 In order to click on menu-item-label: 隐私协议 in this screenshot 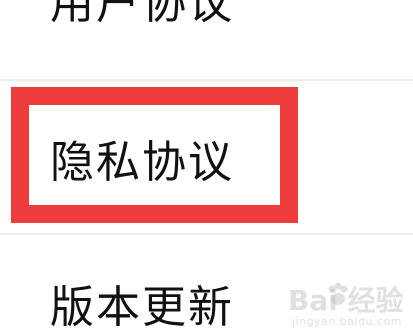, I will do `click(142, 162)`.